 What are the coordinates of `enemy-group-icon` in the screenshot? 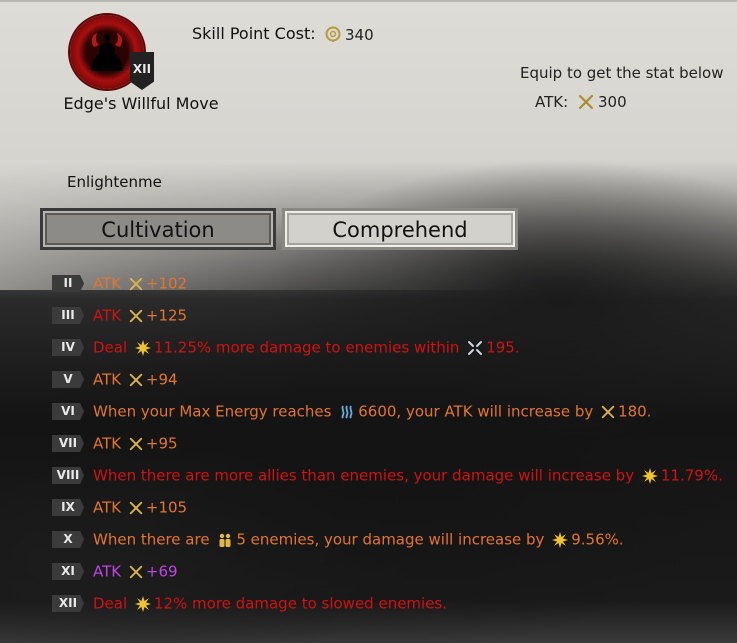 It's located at (225, 540).